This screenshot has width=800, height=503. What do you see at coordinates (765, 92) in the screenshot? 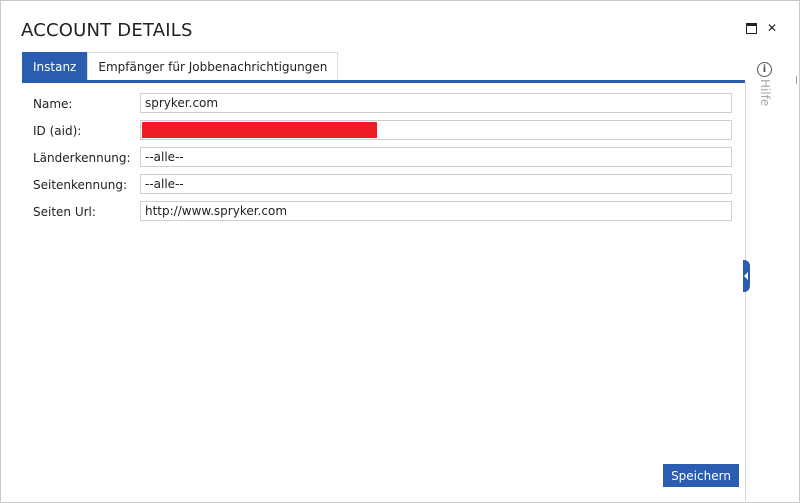
I see `help-label: Hilfe` at bounding box center [765, 92].